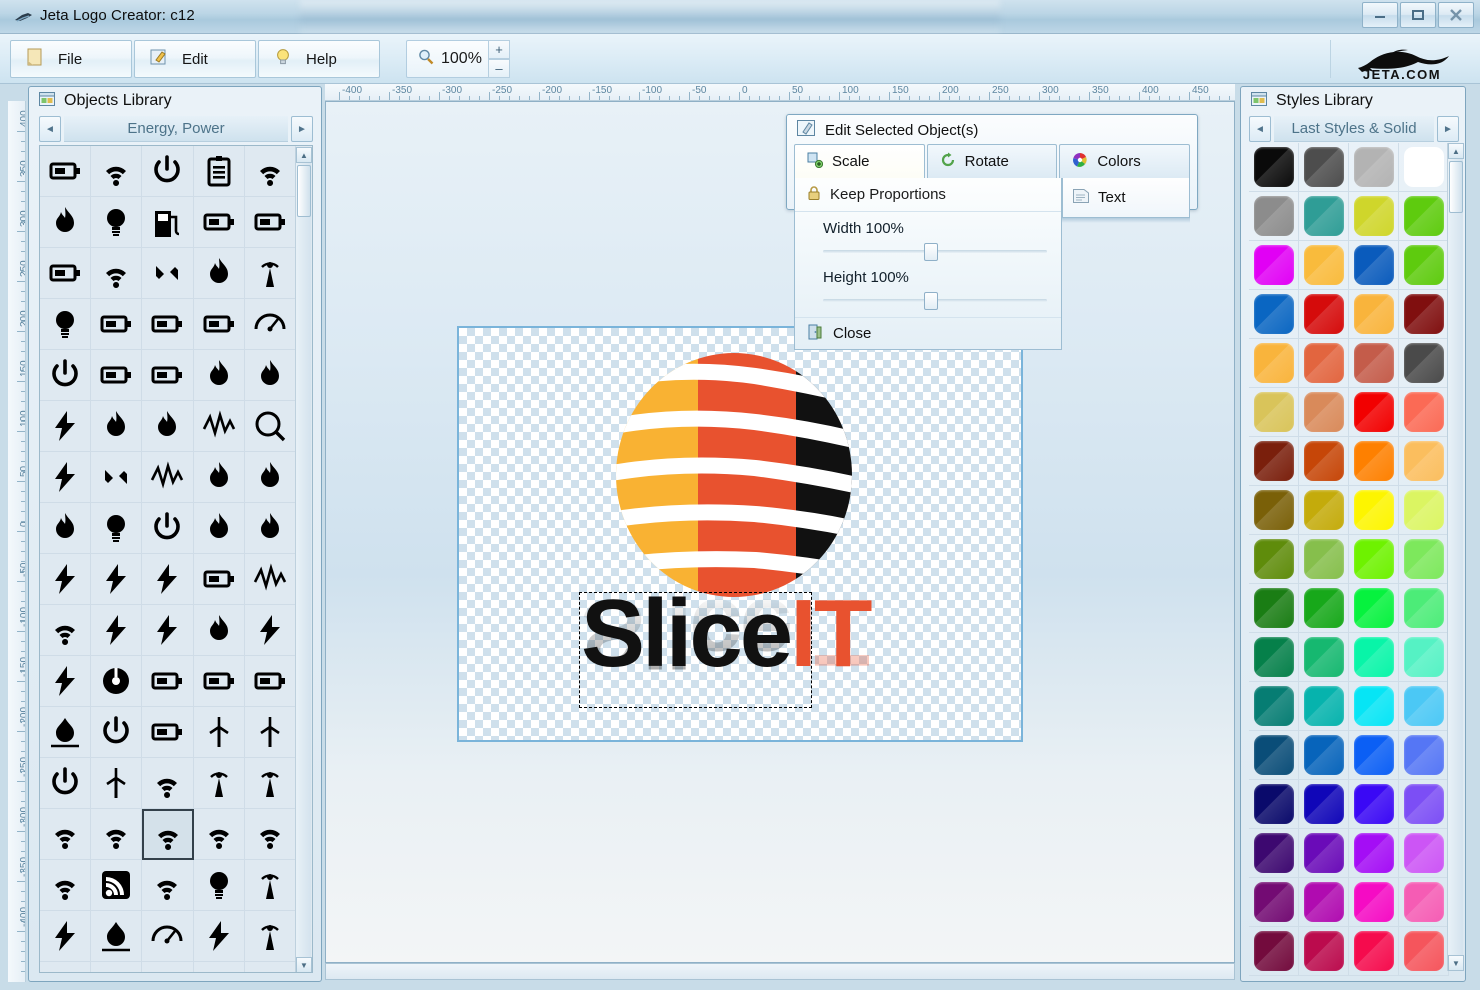 The image size is (1480, 990). Describe the element at coordinates (117, 222) in the screenshot. I see `object-icon-spiral-bulb` at that location.